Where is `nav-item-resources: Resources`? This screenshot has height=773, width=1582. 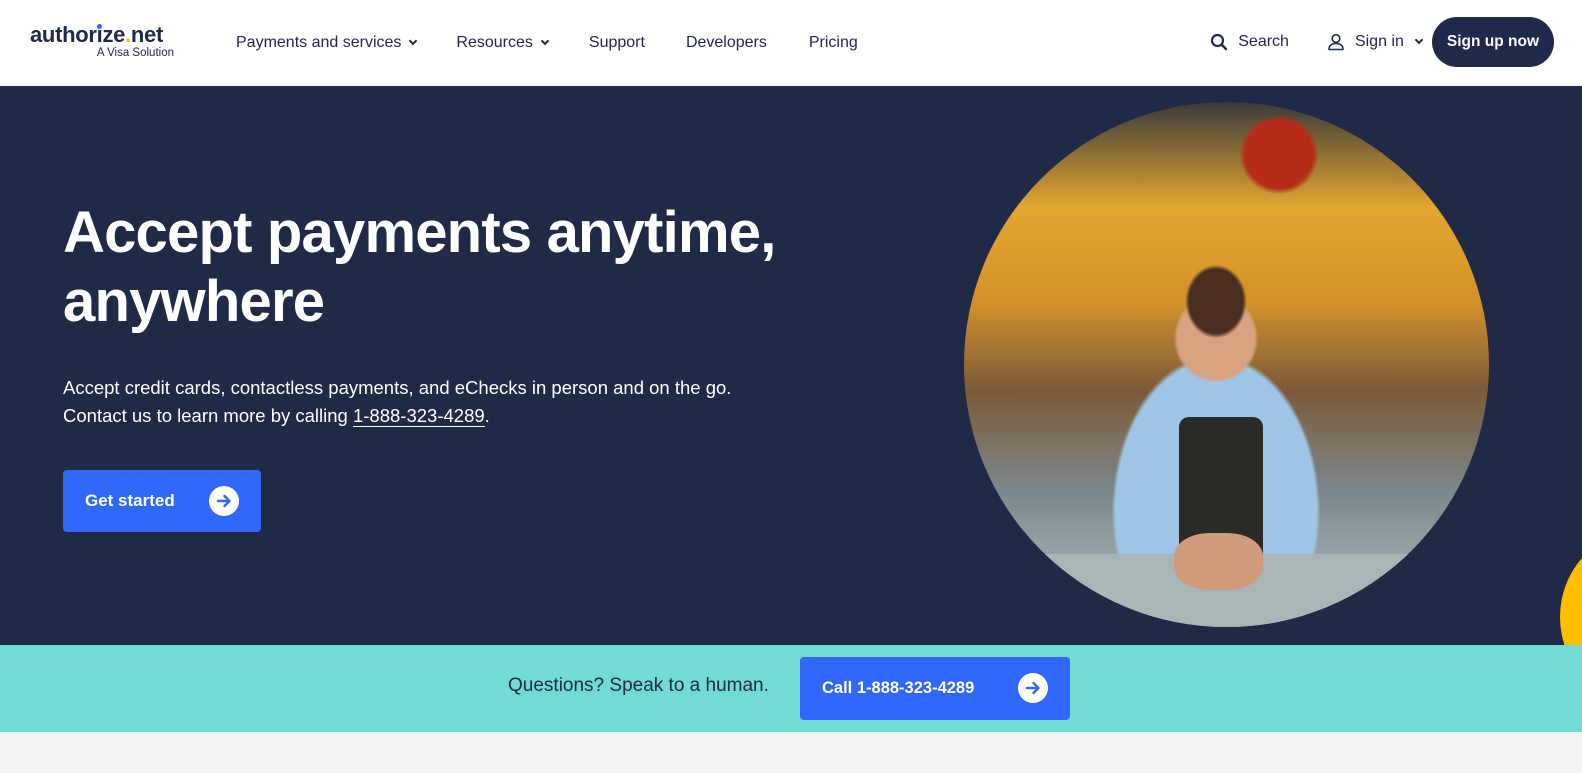 nav-item-resources: Resources is located at coordinates (503, 43).